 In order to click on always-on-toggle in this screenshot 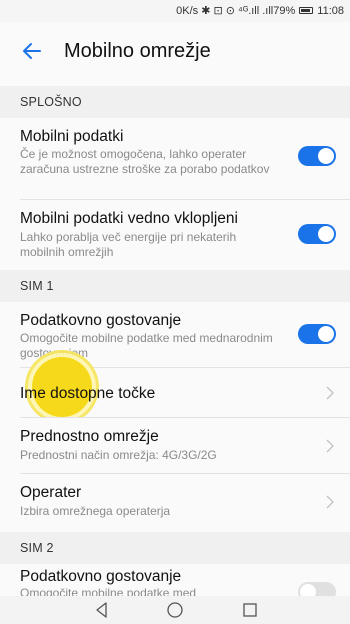, I will do `click(317, 234)`.